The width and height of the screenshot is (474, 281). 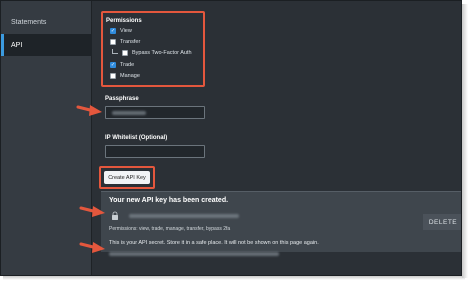 I want to click on sidebar-item-api: API, so click(x=46, y=45).